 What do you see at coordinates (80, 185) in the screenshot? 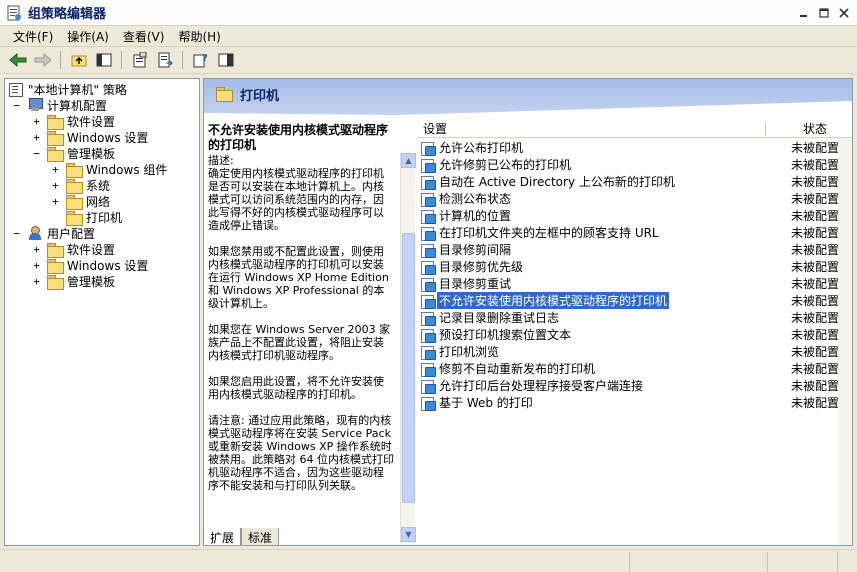
I see `tree-item-system: + 系统` at bounding box center [80, 185].